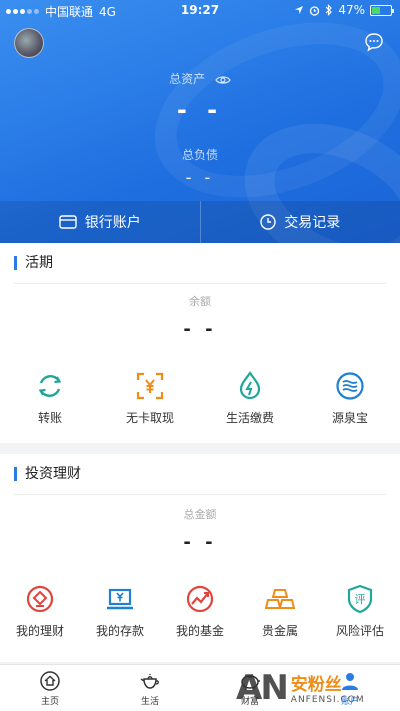 The height and width of the screenshot is (711, 400). I want to click on quick-links-bar: 银行账户 交易记录, so click(200, 222).